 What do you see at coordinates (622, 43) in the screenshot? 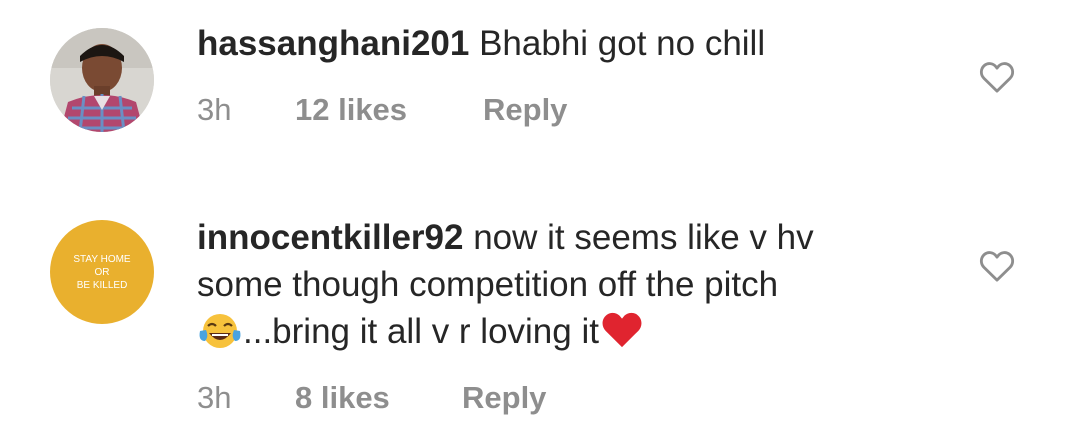
I see `comment-body: Bhabhi got no chill` at bounding box center [622, 43].